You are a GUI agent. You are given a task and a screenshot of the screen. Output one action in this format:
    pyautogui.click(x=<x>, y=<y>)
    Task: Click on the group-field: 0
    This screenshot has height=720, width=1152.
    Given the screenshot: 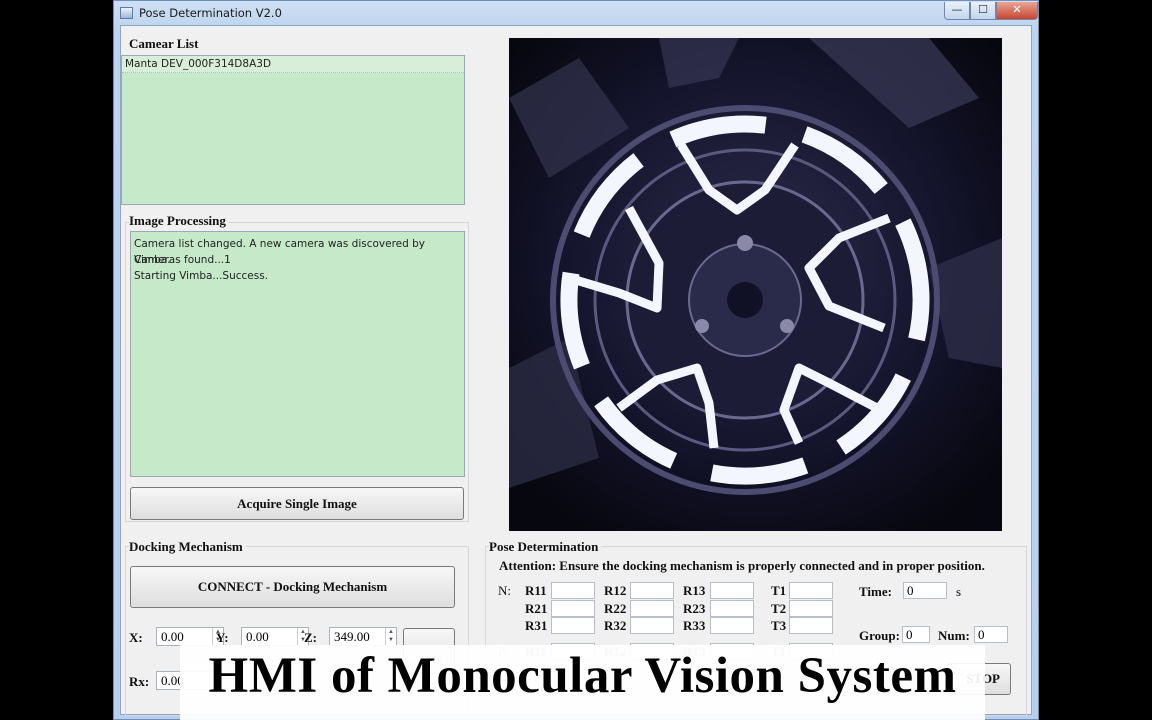 What is the action you would take?
    pyautogui.click(x=916, y=634)
    